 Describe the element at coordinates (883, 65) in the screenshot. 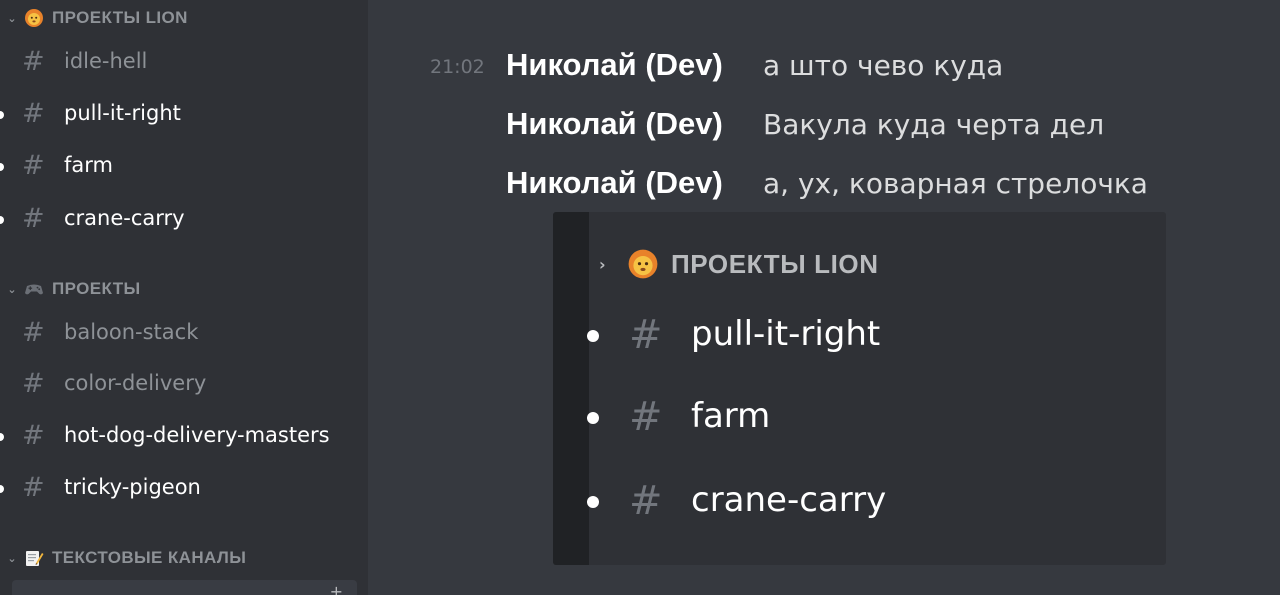

I see `message-text: а што чево куда` at that location.